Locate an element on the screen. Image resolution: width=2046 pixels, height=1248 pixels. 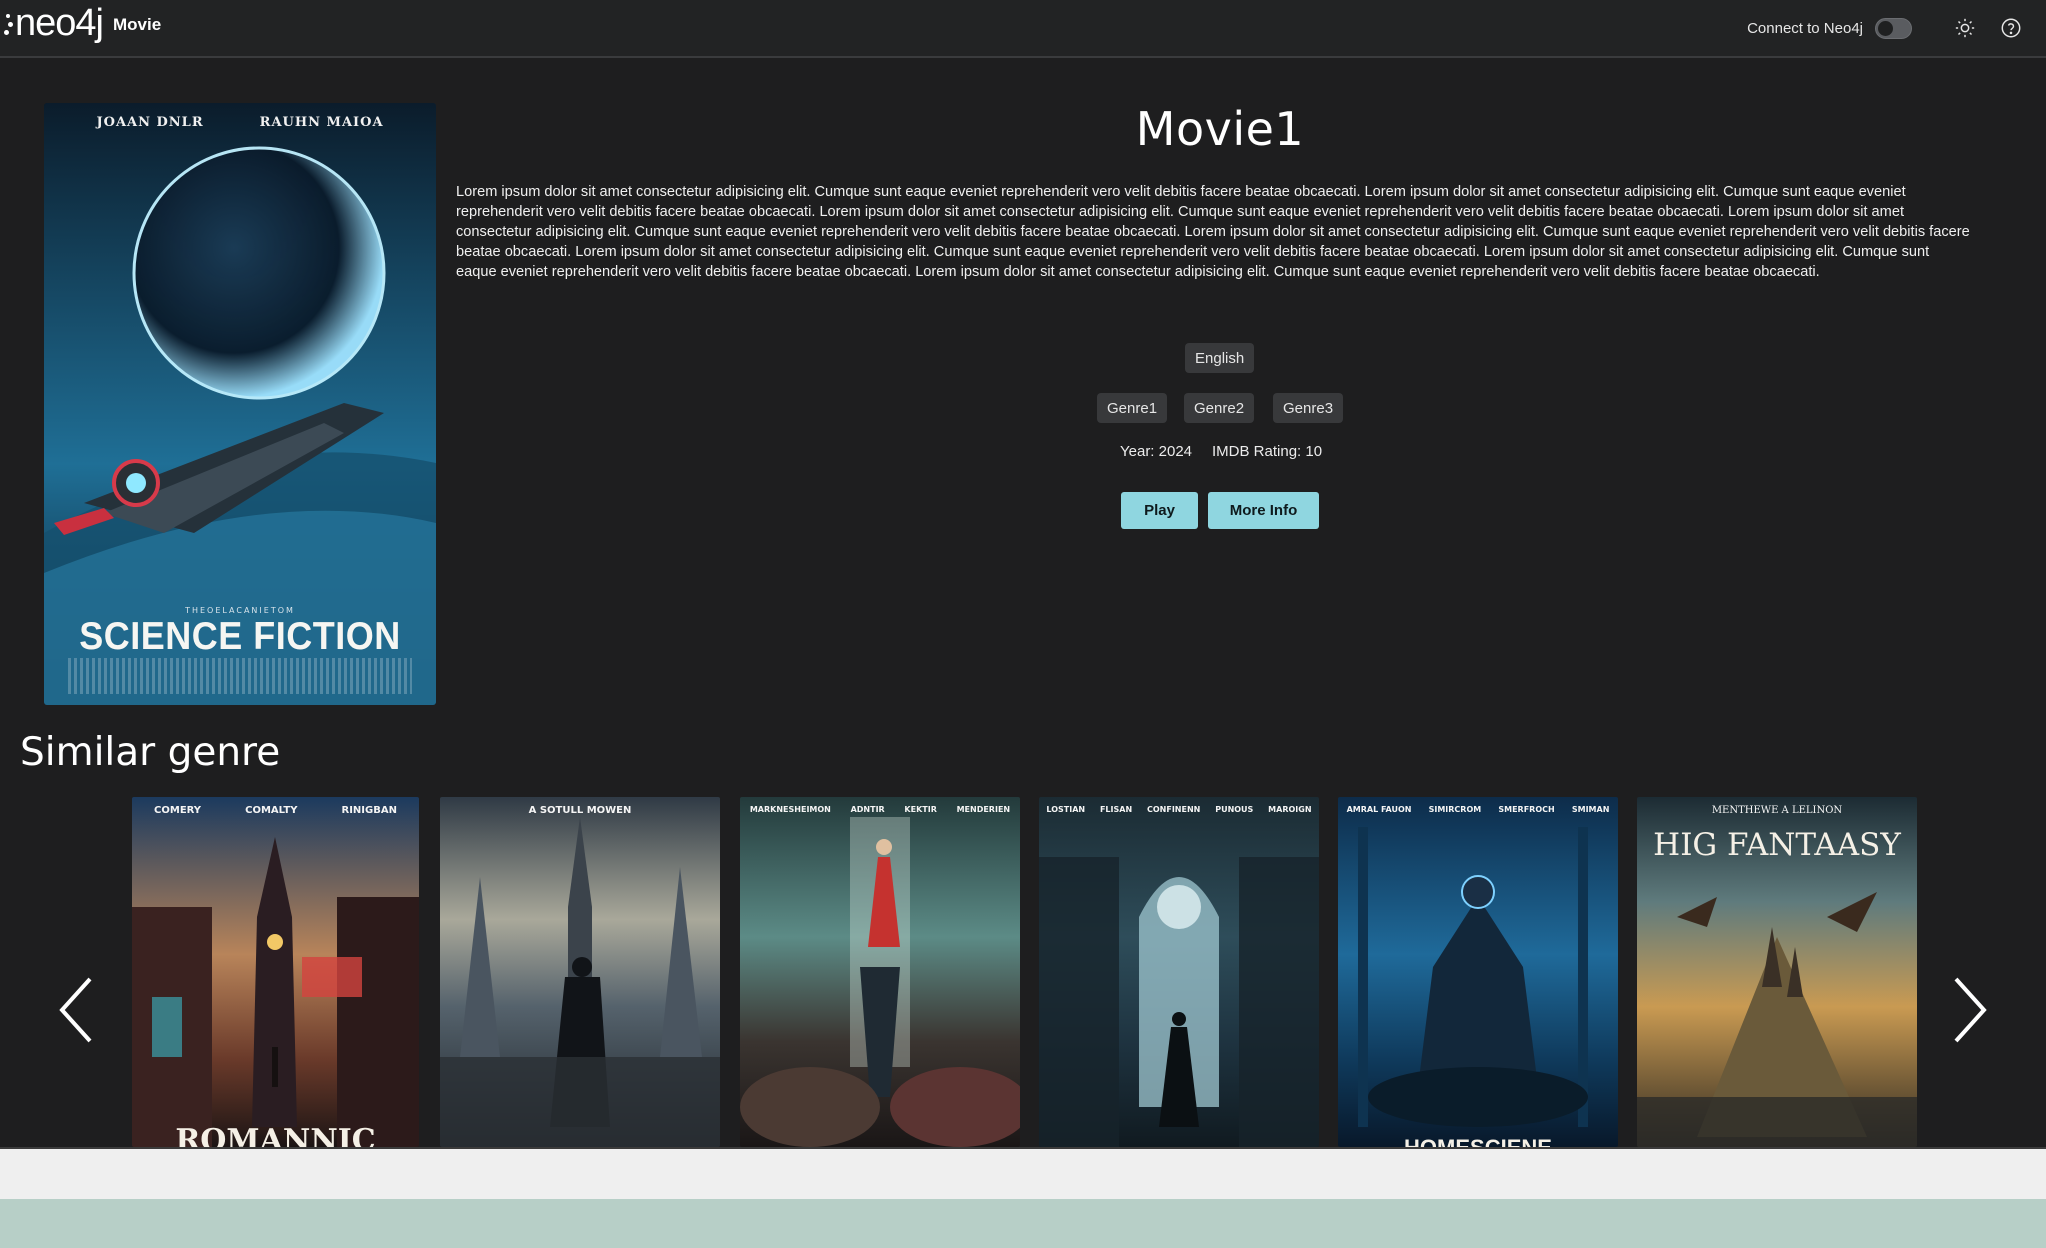
logo-dots-icon is located at coordinates (9, 23).